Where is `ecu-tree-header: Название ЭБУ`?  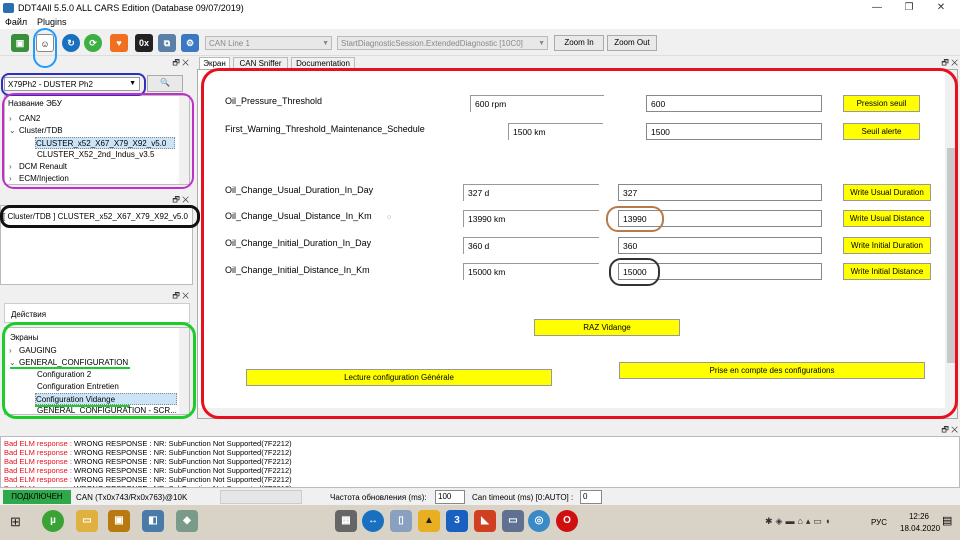
ecu-tree-header: Название ЭБУ is located at coordinates (35, 103).